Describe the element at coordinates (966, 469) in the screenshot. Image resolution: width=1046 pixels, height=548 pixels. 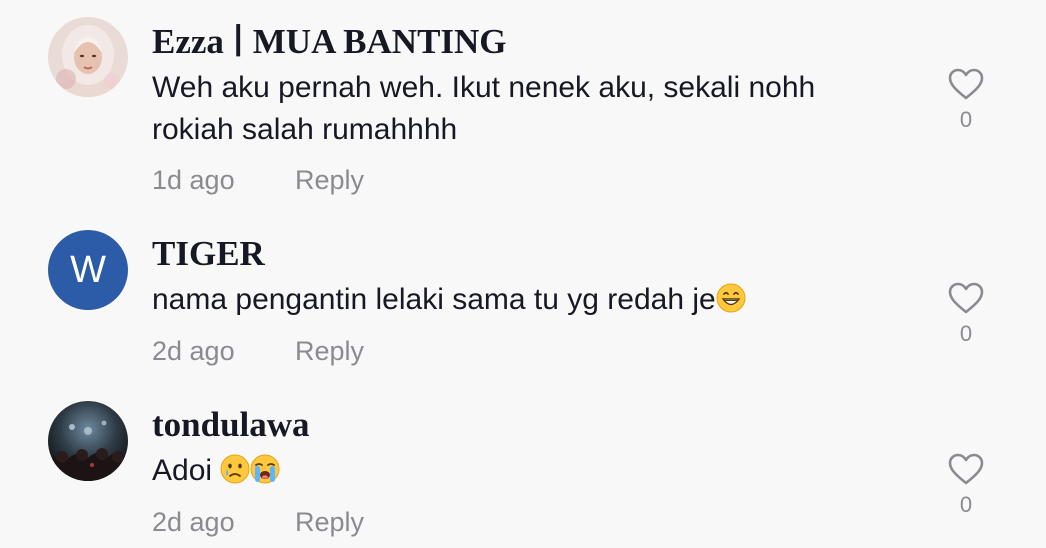
I see `heart-outline-icon` at that location.